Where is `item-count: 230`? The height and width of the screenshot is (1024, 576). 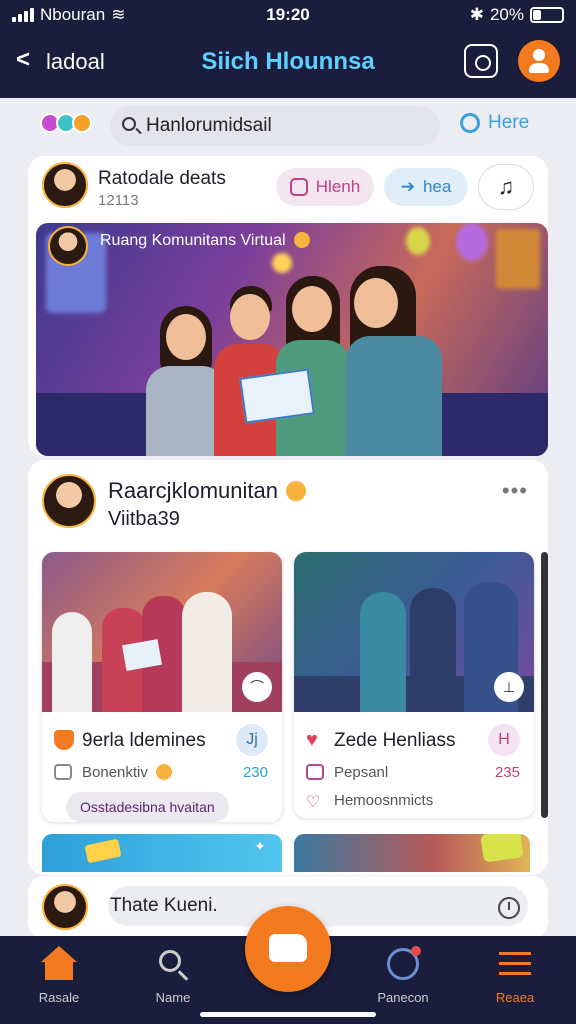
item-count: 230 is located at coordinates (255, 772).